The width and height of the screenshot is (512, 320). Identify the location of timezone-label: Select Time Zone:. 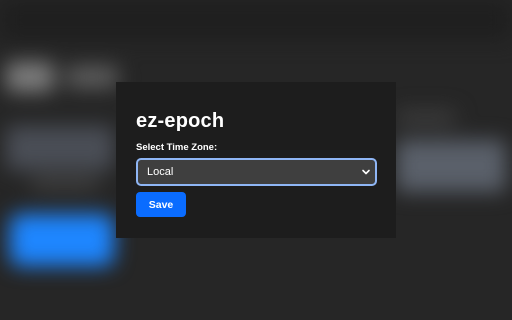
(177, 147).